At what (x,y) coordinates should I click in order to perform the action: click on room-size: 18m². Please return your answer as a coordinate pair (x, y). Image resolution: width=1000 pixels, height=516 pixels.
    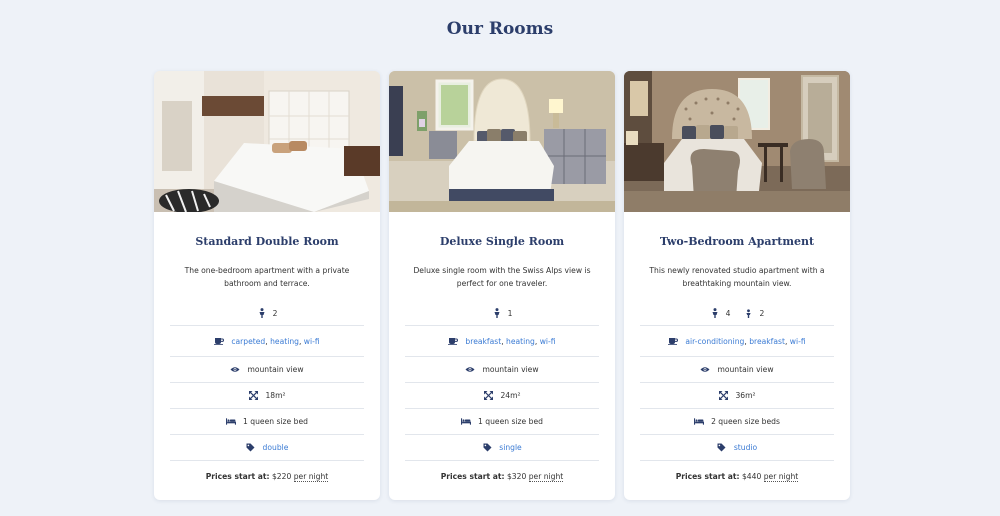
    Looking at the image, I should click on (275, 395).